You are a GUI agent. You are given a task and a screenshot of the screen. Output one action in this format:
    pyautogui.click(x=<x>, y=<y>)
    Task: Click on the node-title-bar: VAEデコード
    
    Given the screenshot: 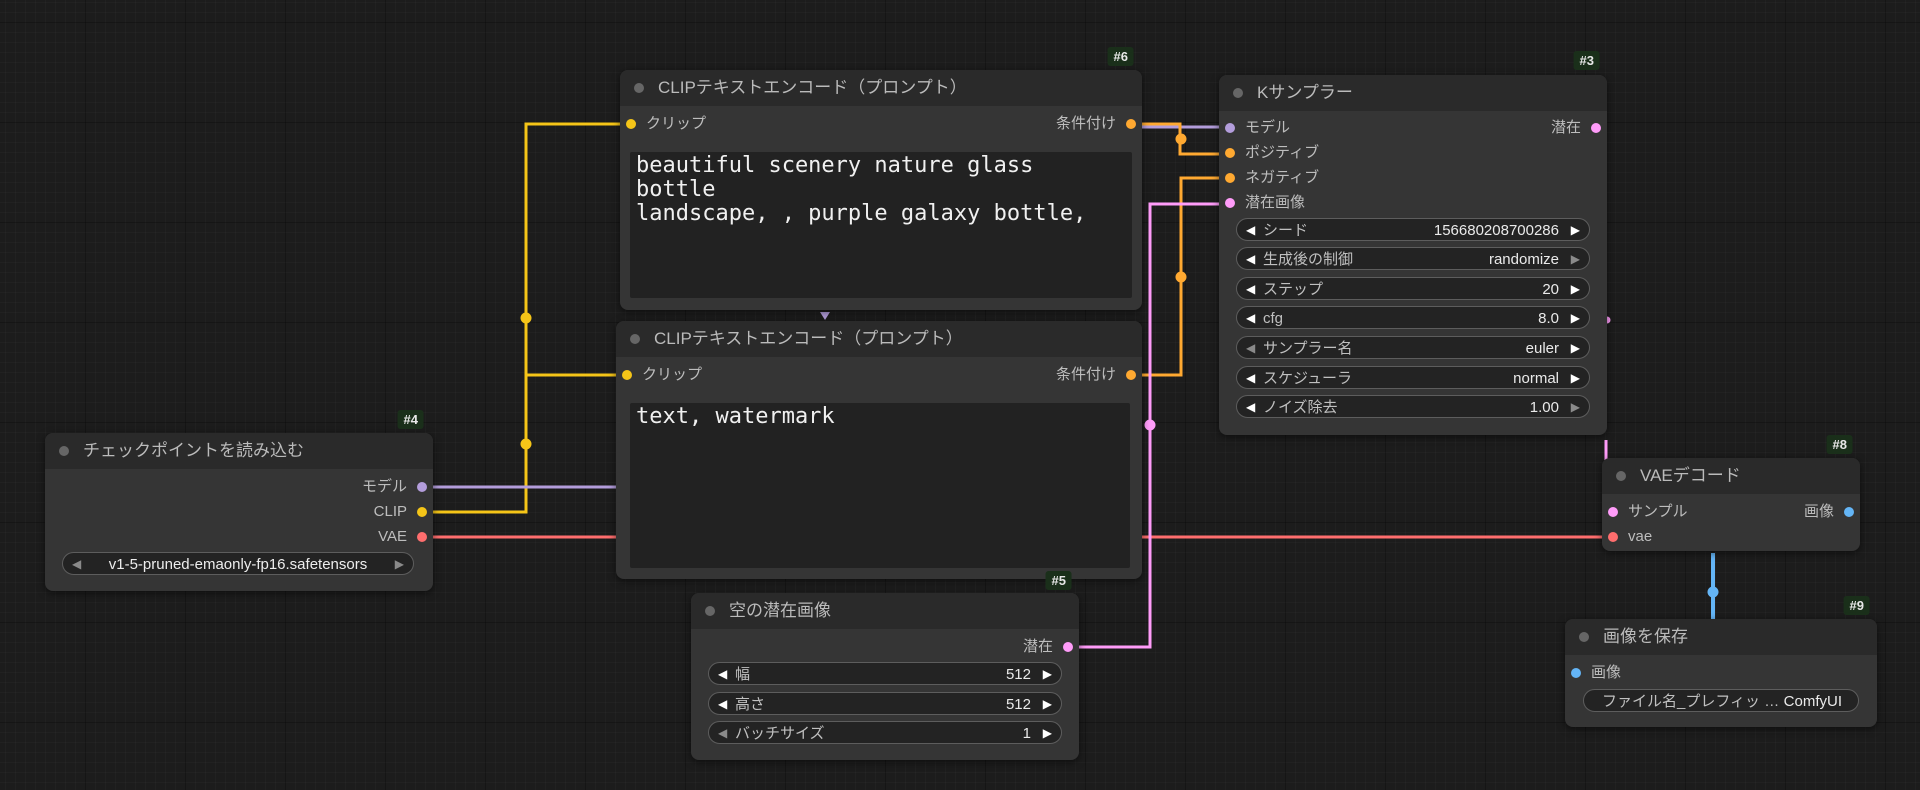 What is the action you would take?
    pyautogui.click(x=1731, y=476)
    